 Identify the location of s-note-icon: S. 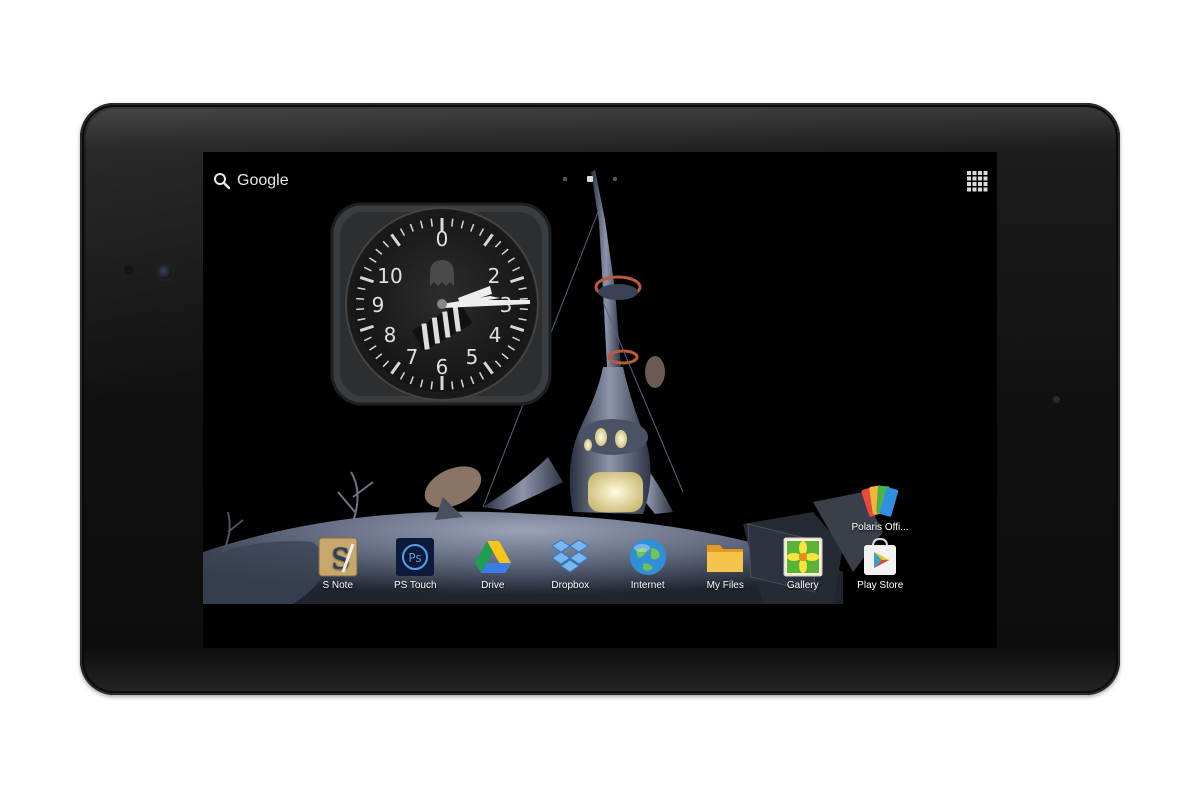
(338, 557).